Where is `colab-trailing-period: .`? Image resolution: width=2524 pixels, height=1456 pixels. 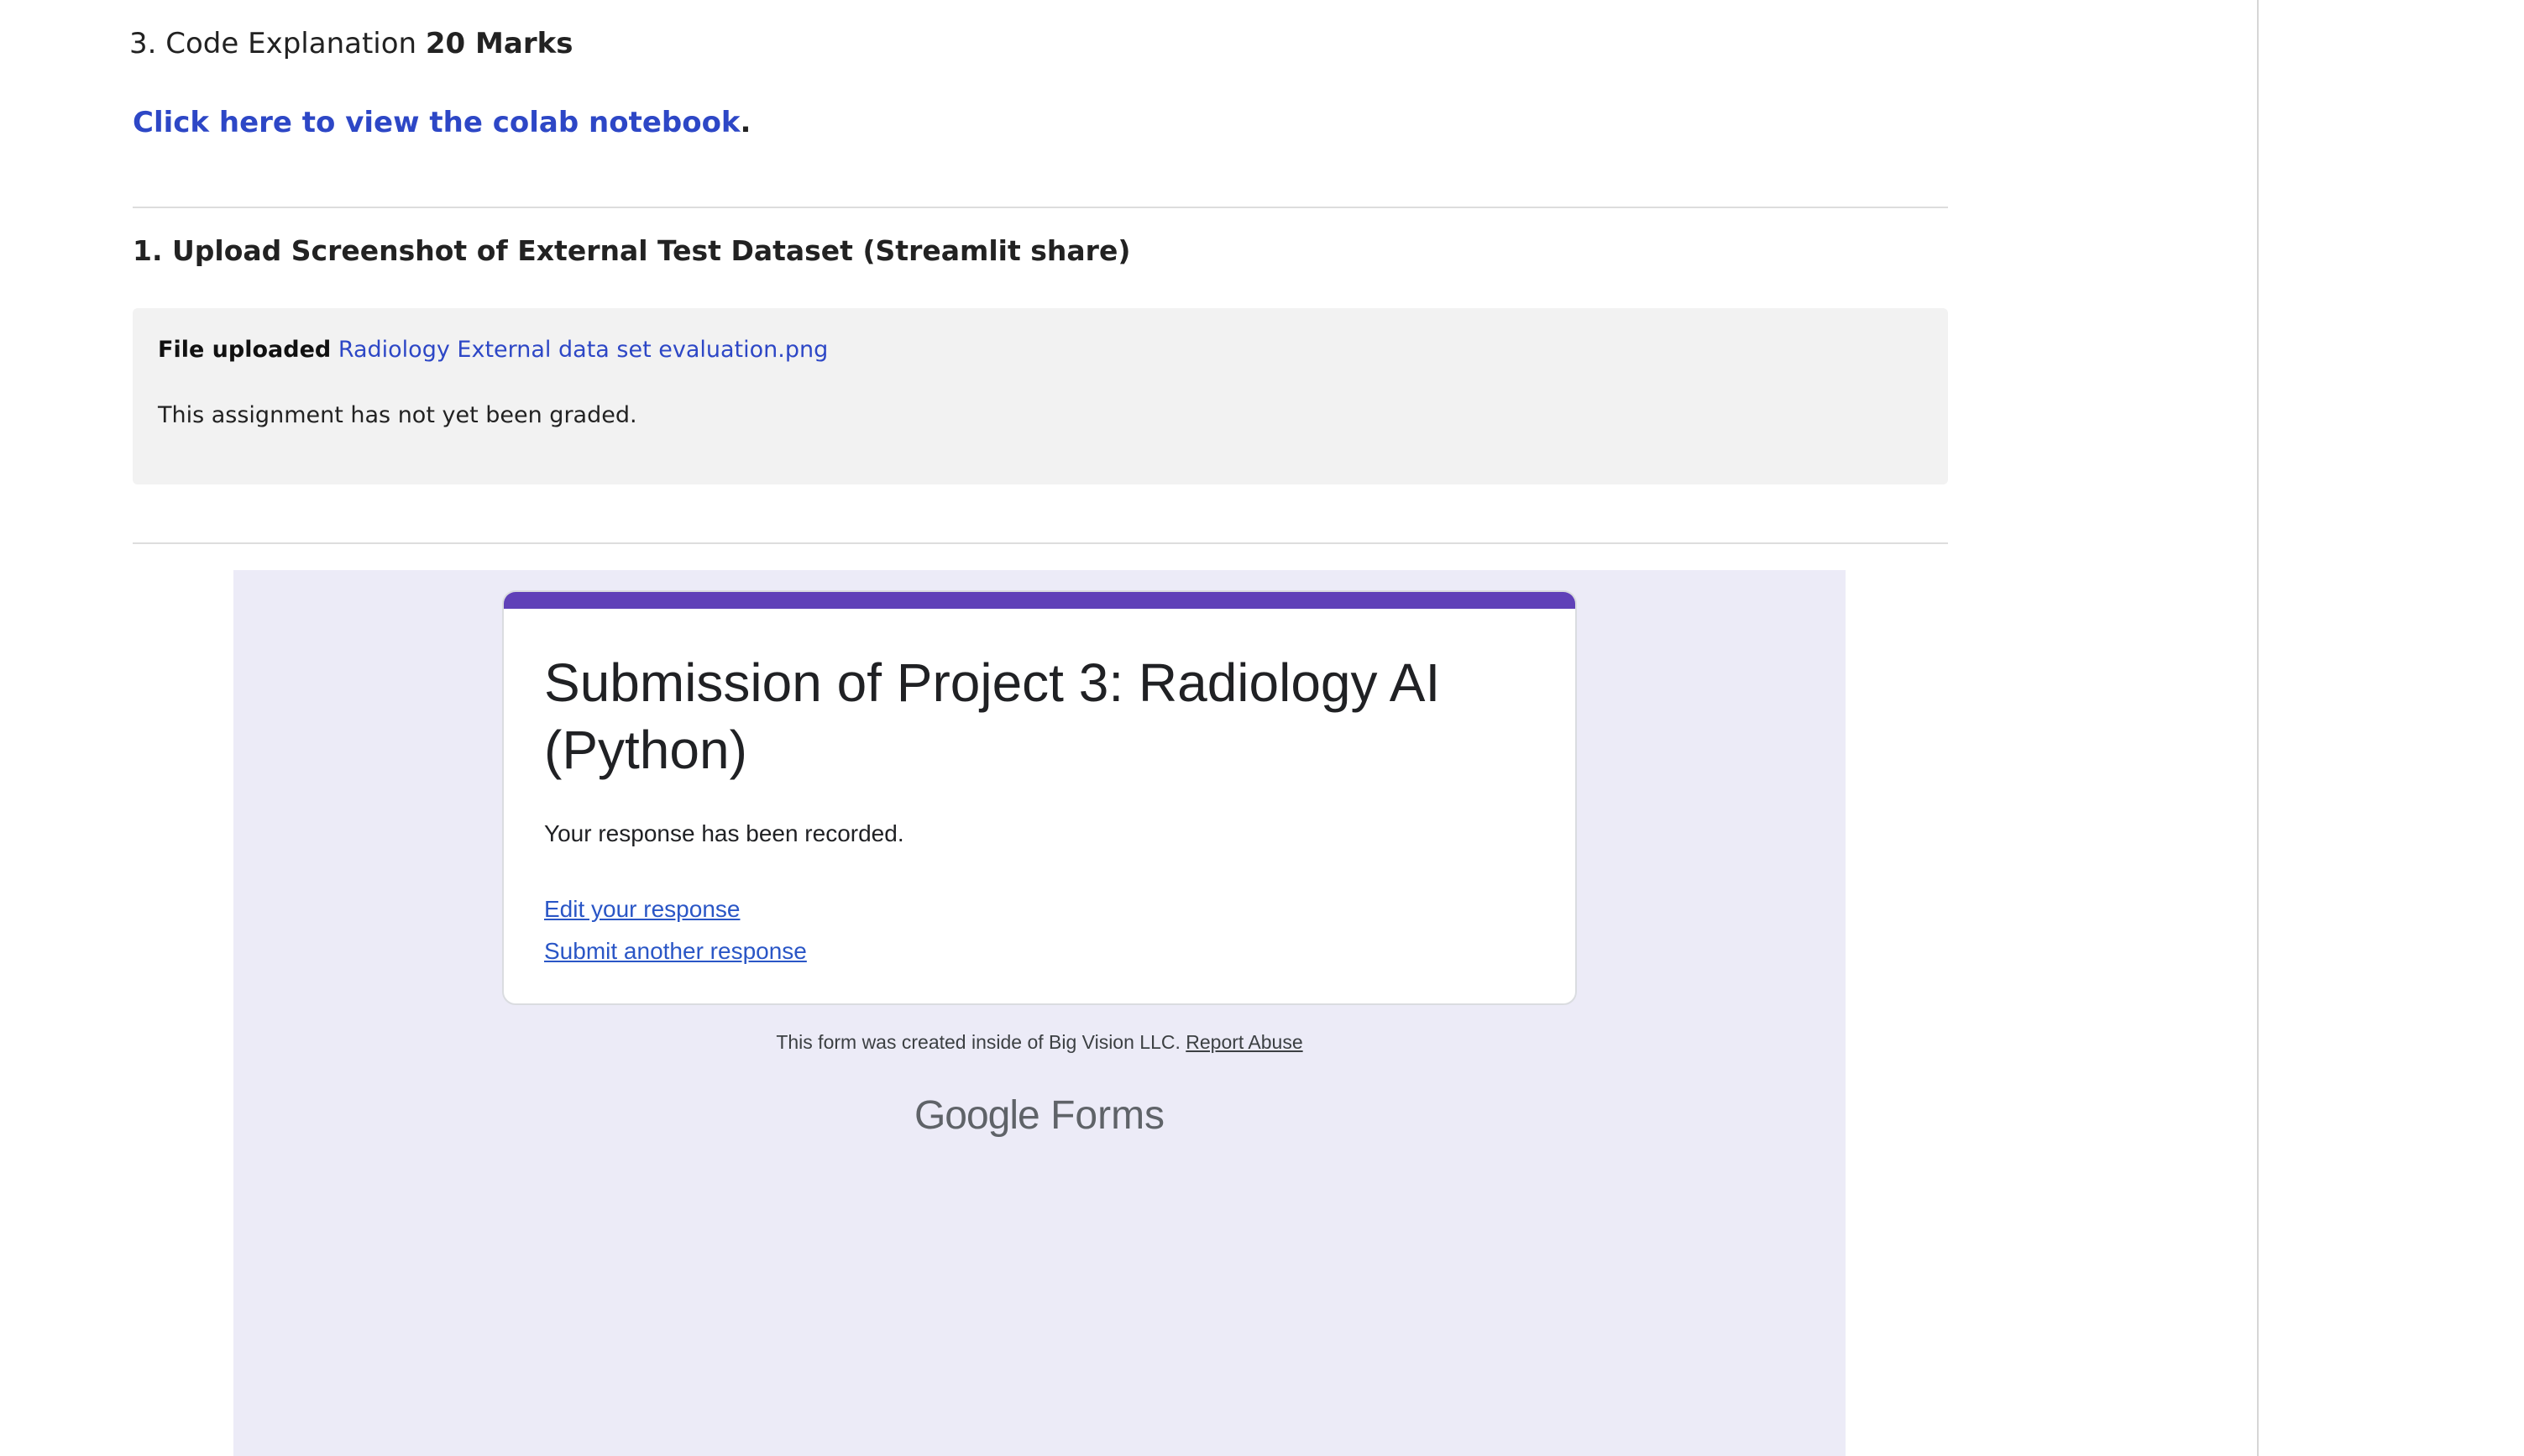 colab-trailing-period: . is located at coordinates (745, 122).